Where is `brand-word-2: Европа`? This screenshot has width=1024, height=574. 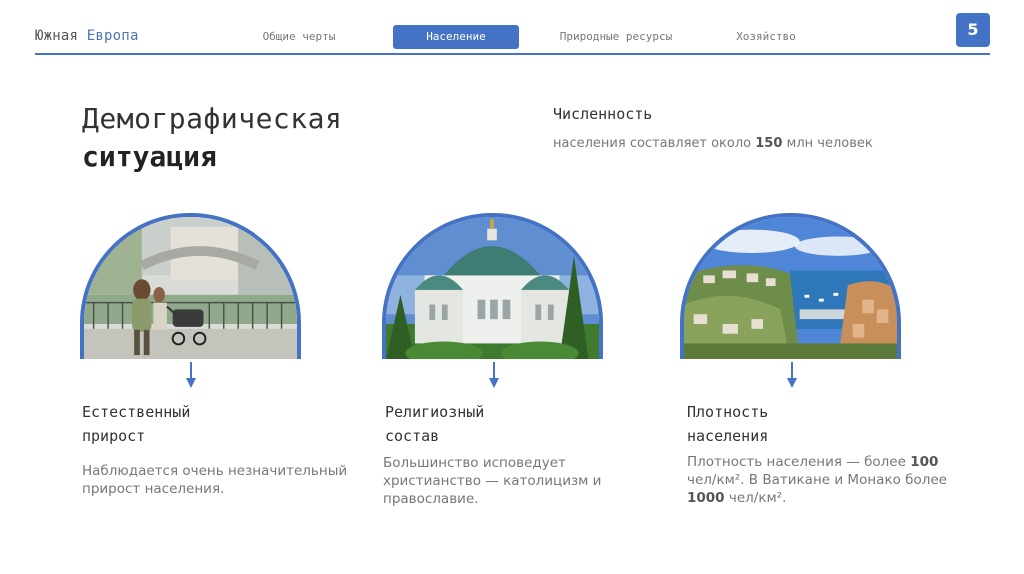
brand-word-2: Европа is located at coordinates (112, 36).